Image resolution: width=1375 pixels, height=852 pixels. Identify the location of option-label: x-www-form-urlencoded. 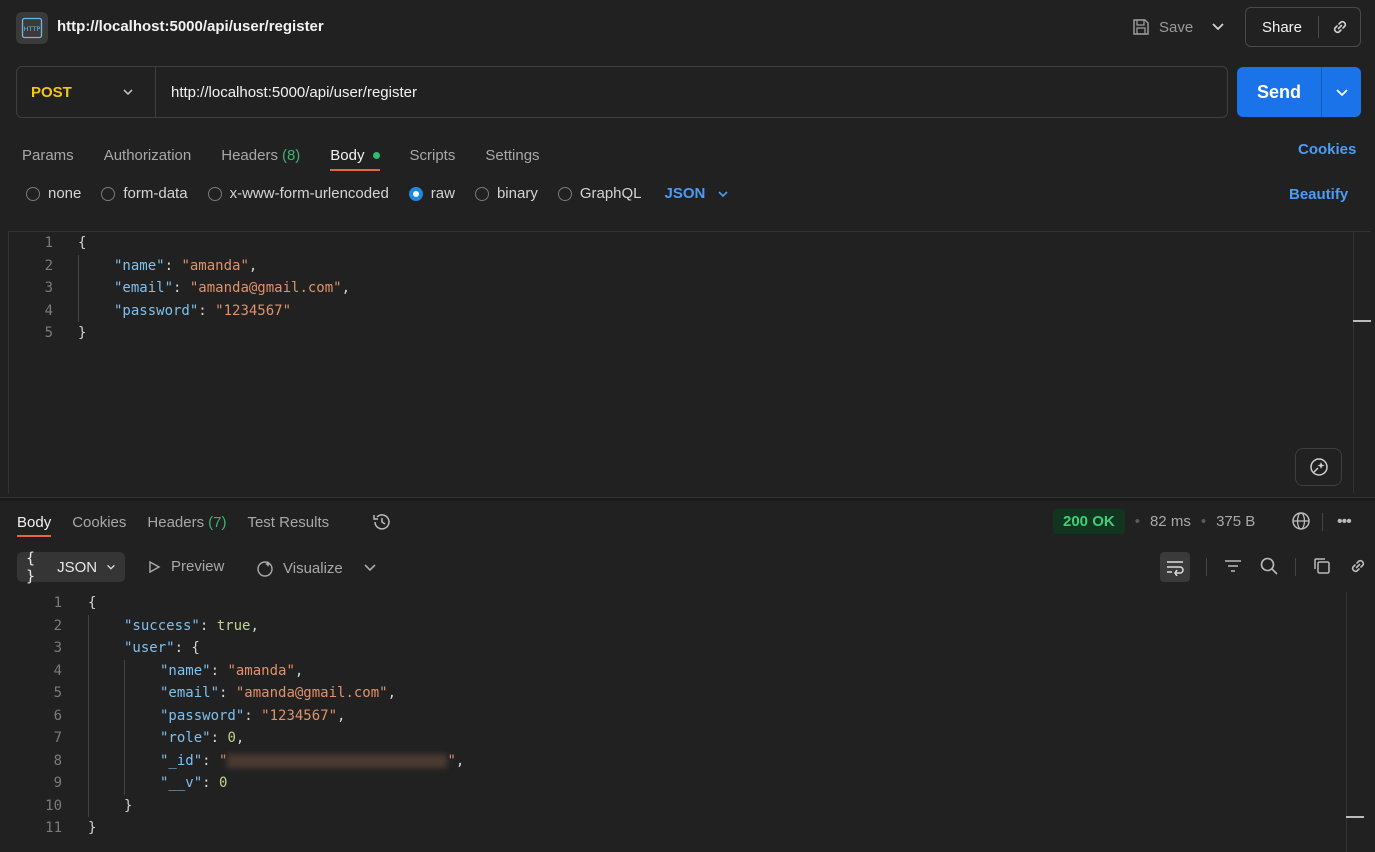
(309, 193).